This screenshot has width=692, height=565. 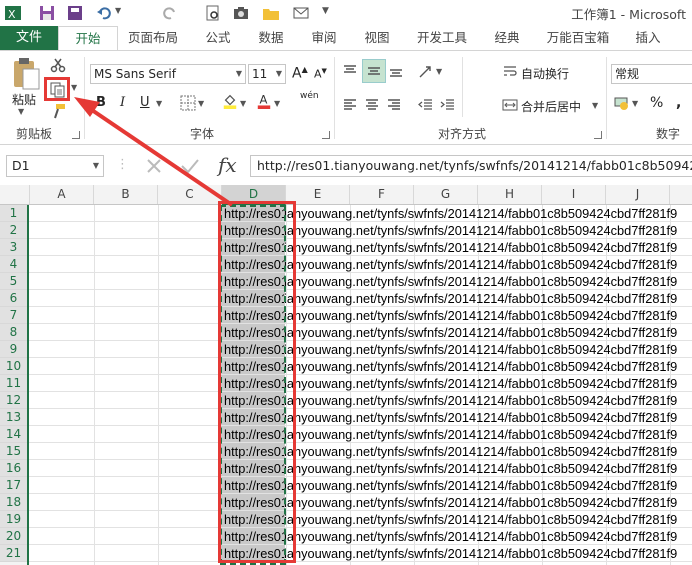 I want to click on font-family-select: MS Sans Serif ▼, so click(x=168, y=74).